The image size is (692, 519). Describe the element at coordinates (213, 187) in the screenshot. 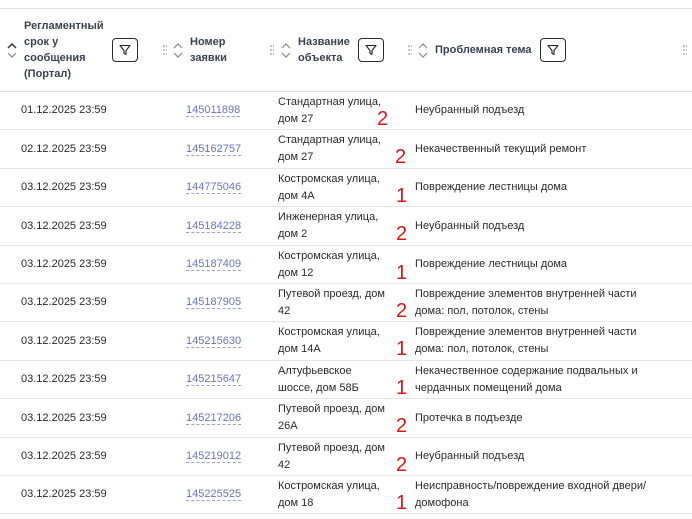

I see `request-number-link: 144775046` at that location.